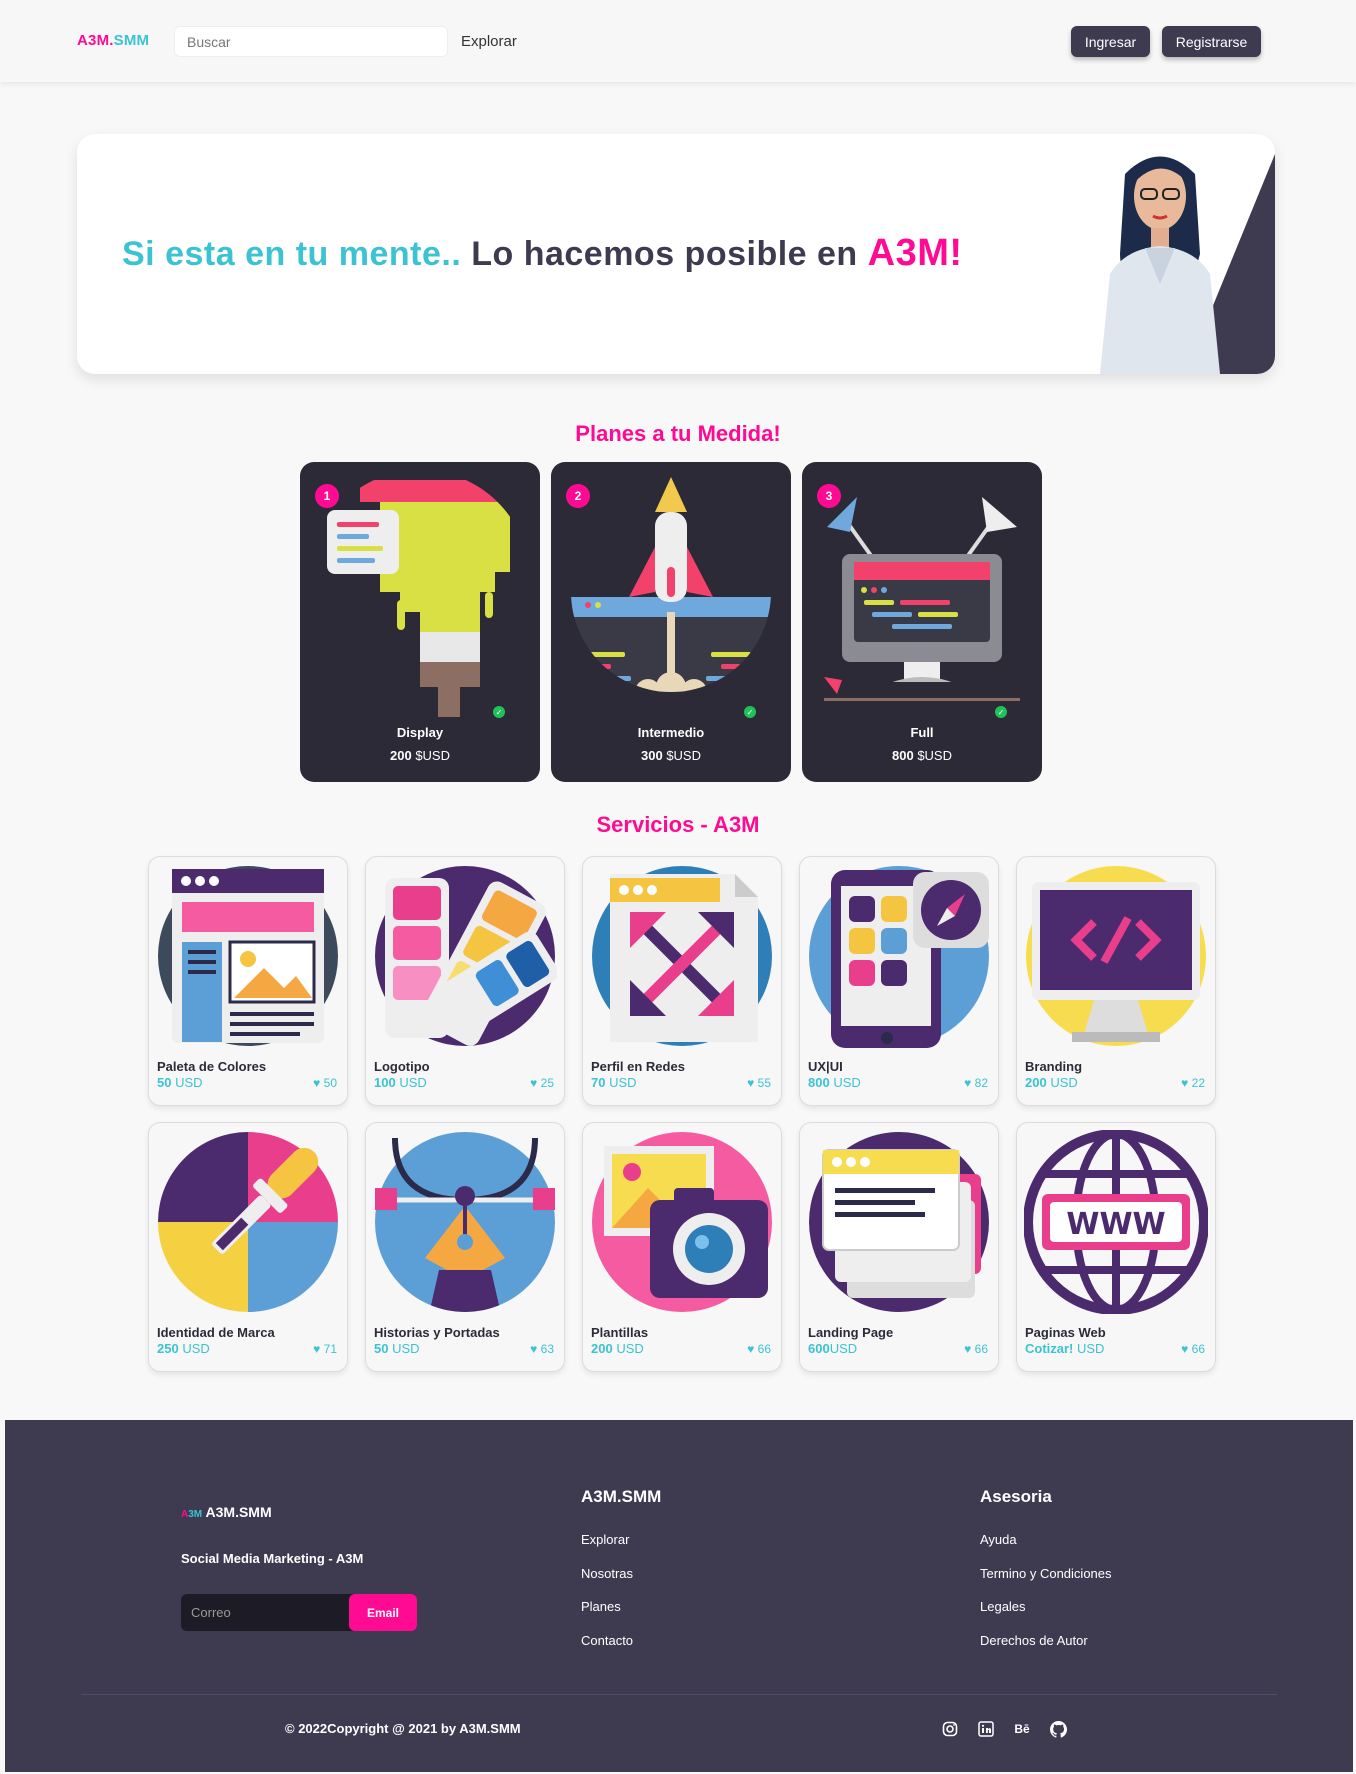 The image size is (1356, 1774). What do you see at coordinates (1110, 41) in the screenshot?
I see `login-button: Ingresar` at bounding box center [1110, 41].